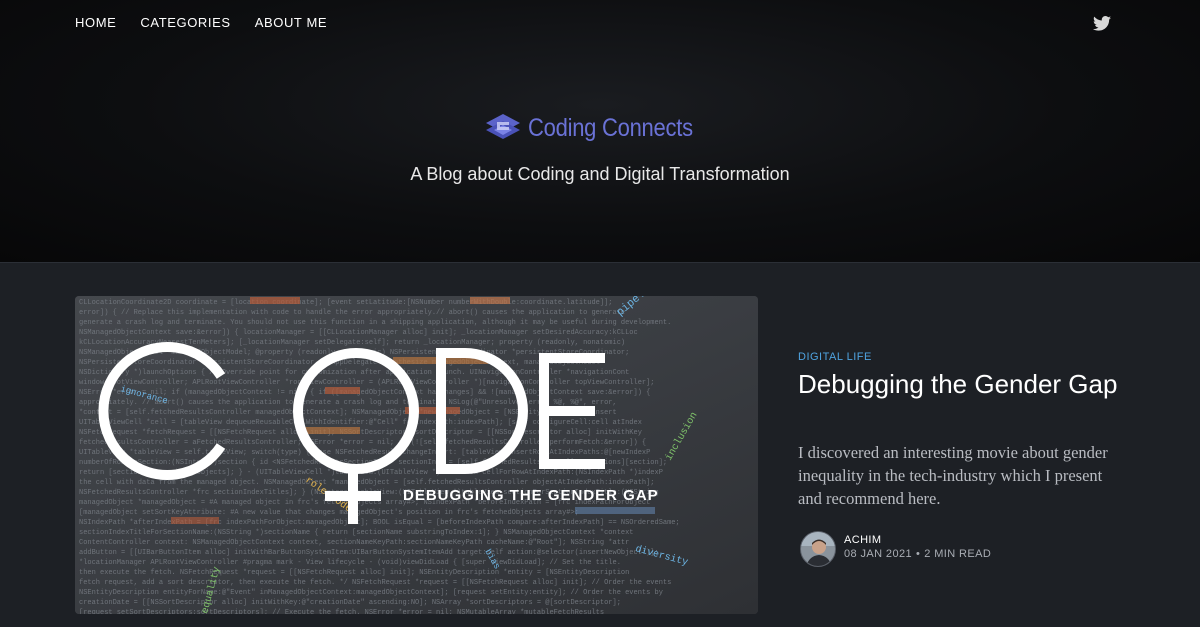  Describe the element at coordinates (503, 126) in the screenshot. I see `logo-icon` at that location.